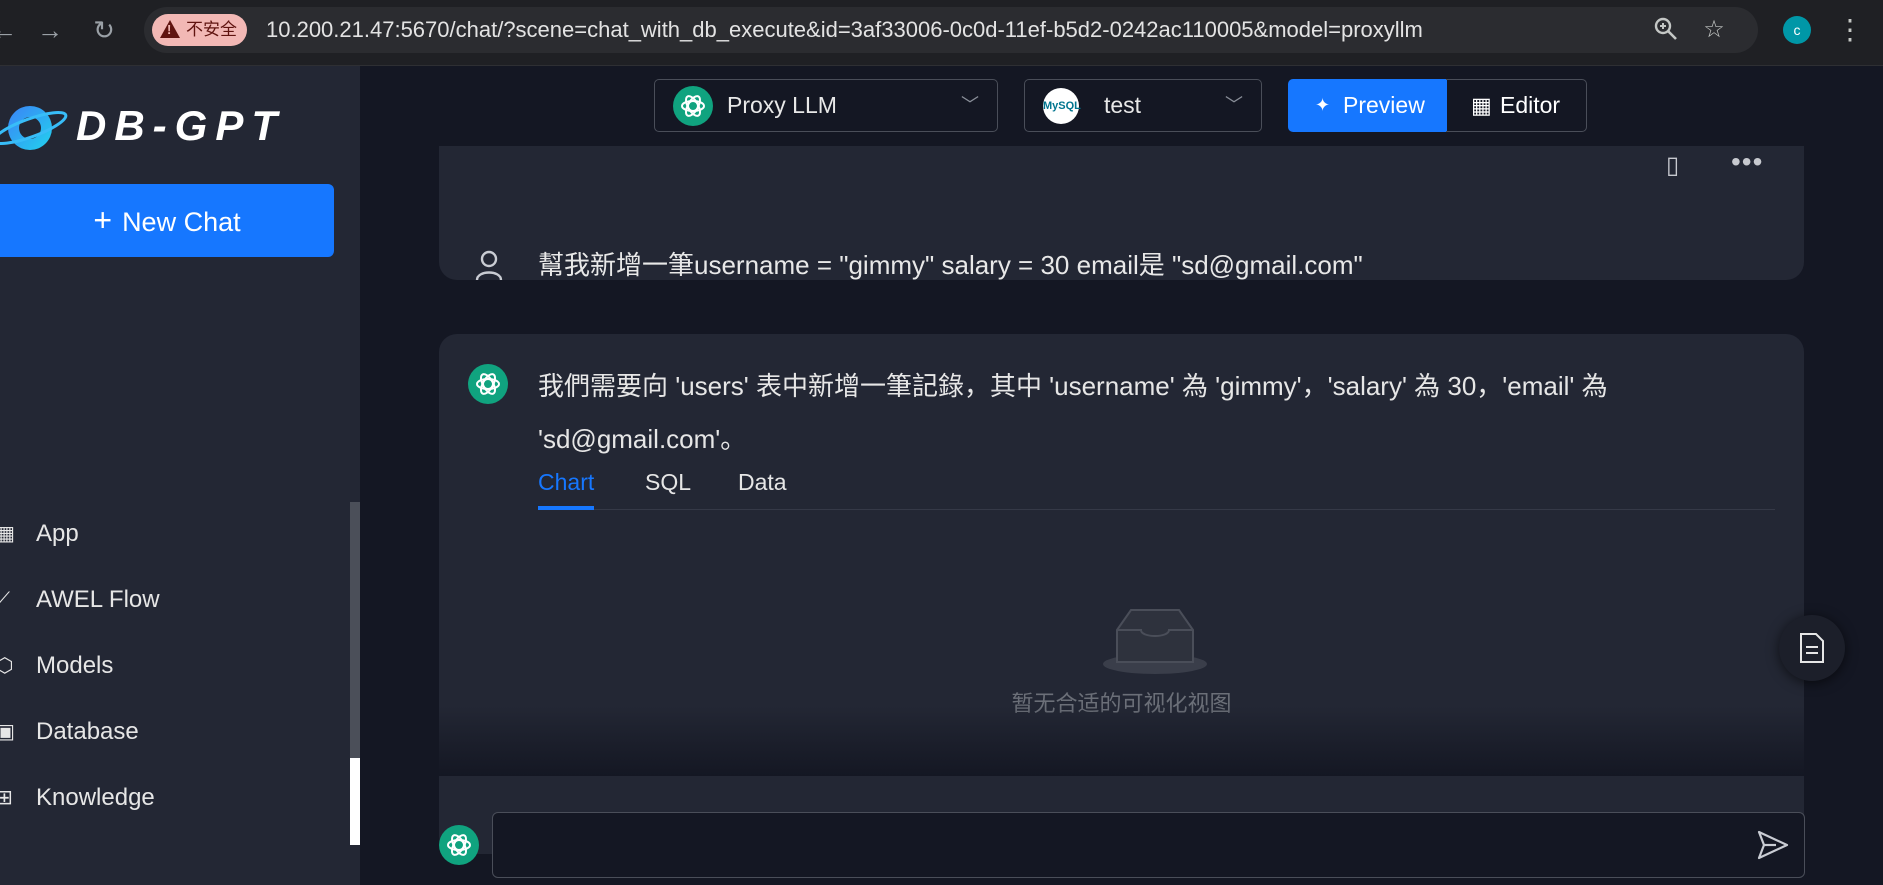  Describe the element at coordinates (1148, 845) in the screenshot. I see `chat-input` at that location.